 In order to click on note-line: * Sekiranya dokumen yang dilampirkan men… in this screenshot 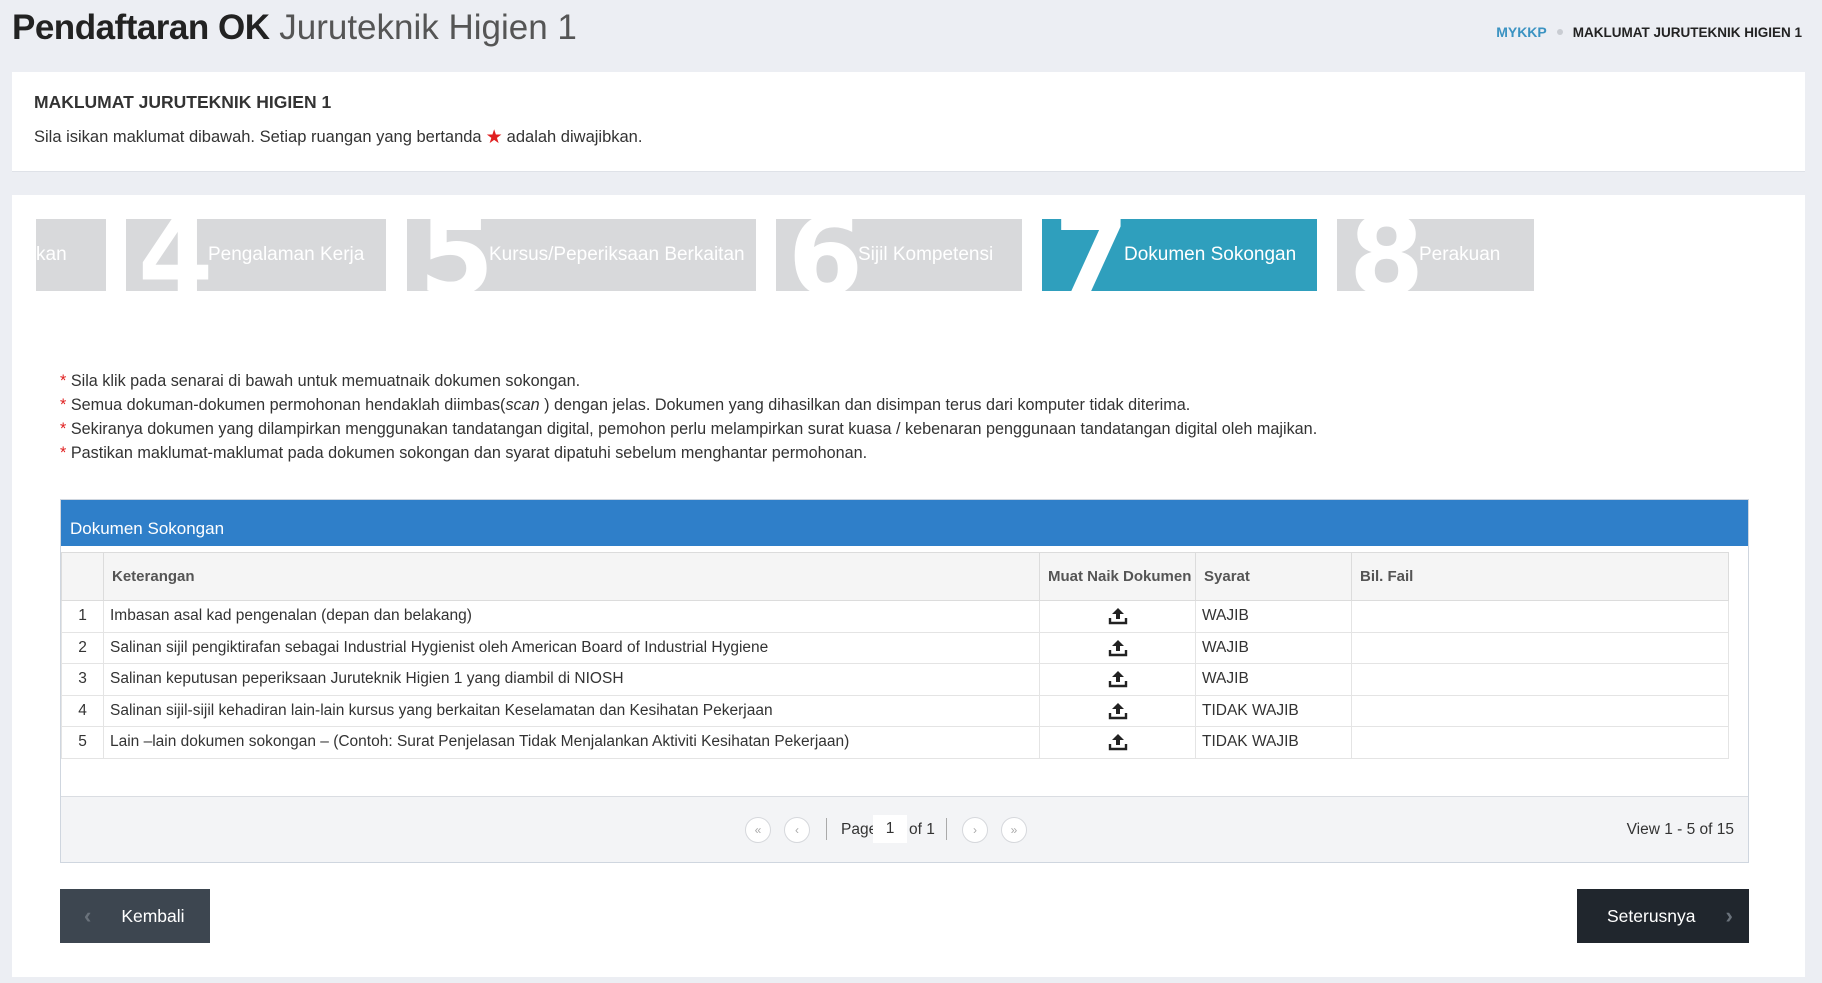, I will do `click(688, 429)`.